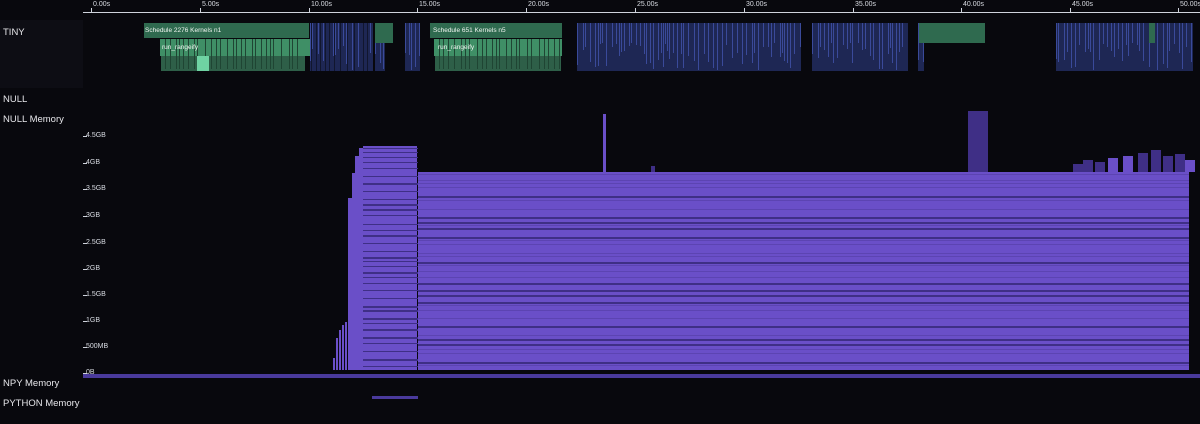 The height and width of the screenshot is (424, 1200). Describe the element at coordinates (974, 4) in the screenshot. I see `ruler-tick-label: 40.00s` at that location.